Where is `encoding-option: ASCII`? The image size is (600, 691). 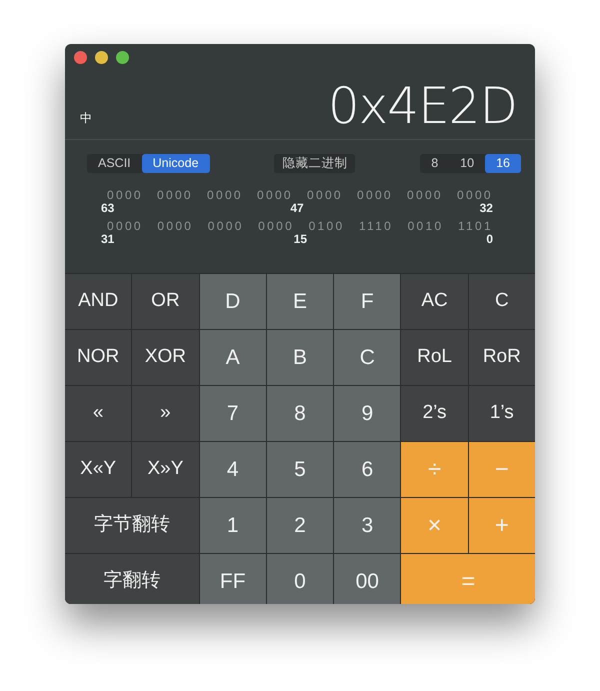
encoding-option: ASCII is located at coordinates (114, 163).